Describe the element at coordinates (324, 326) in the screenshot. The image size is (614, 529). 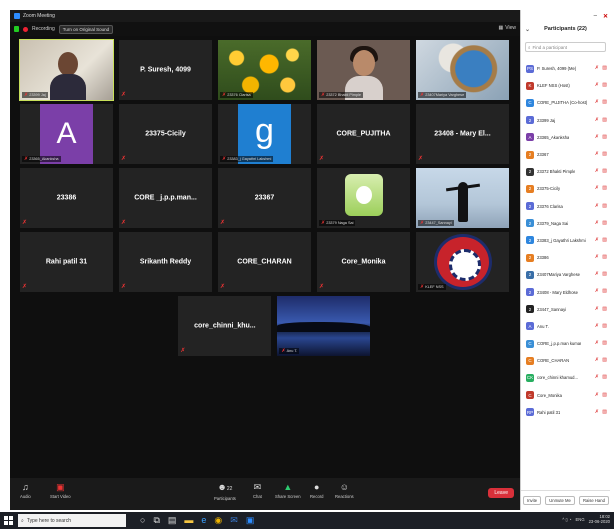
I see `participant-tile: ✗Anu T.` at that location.